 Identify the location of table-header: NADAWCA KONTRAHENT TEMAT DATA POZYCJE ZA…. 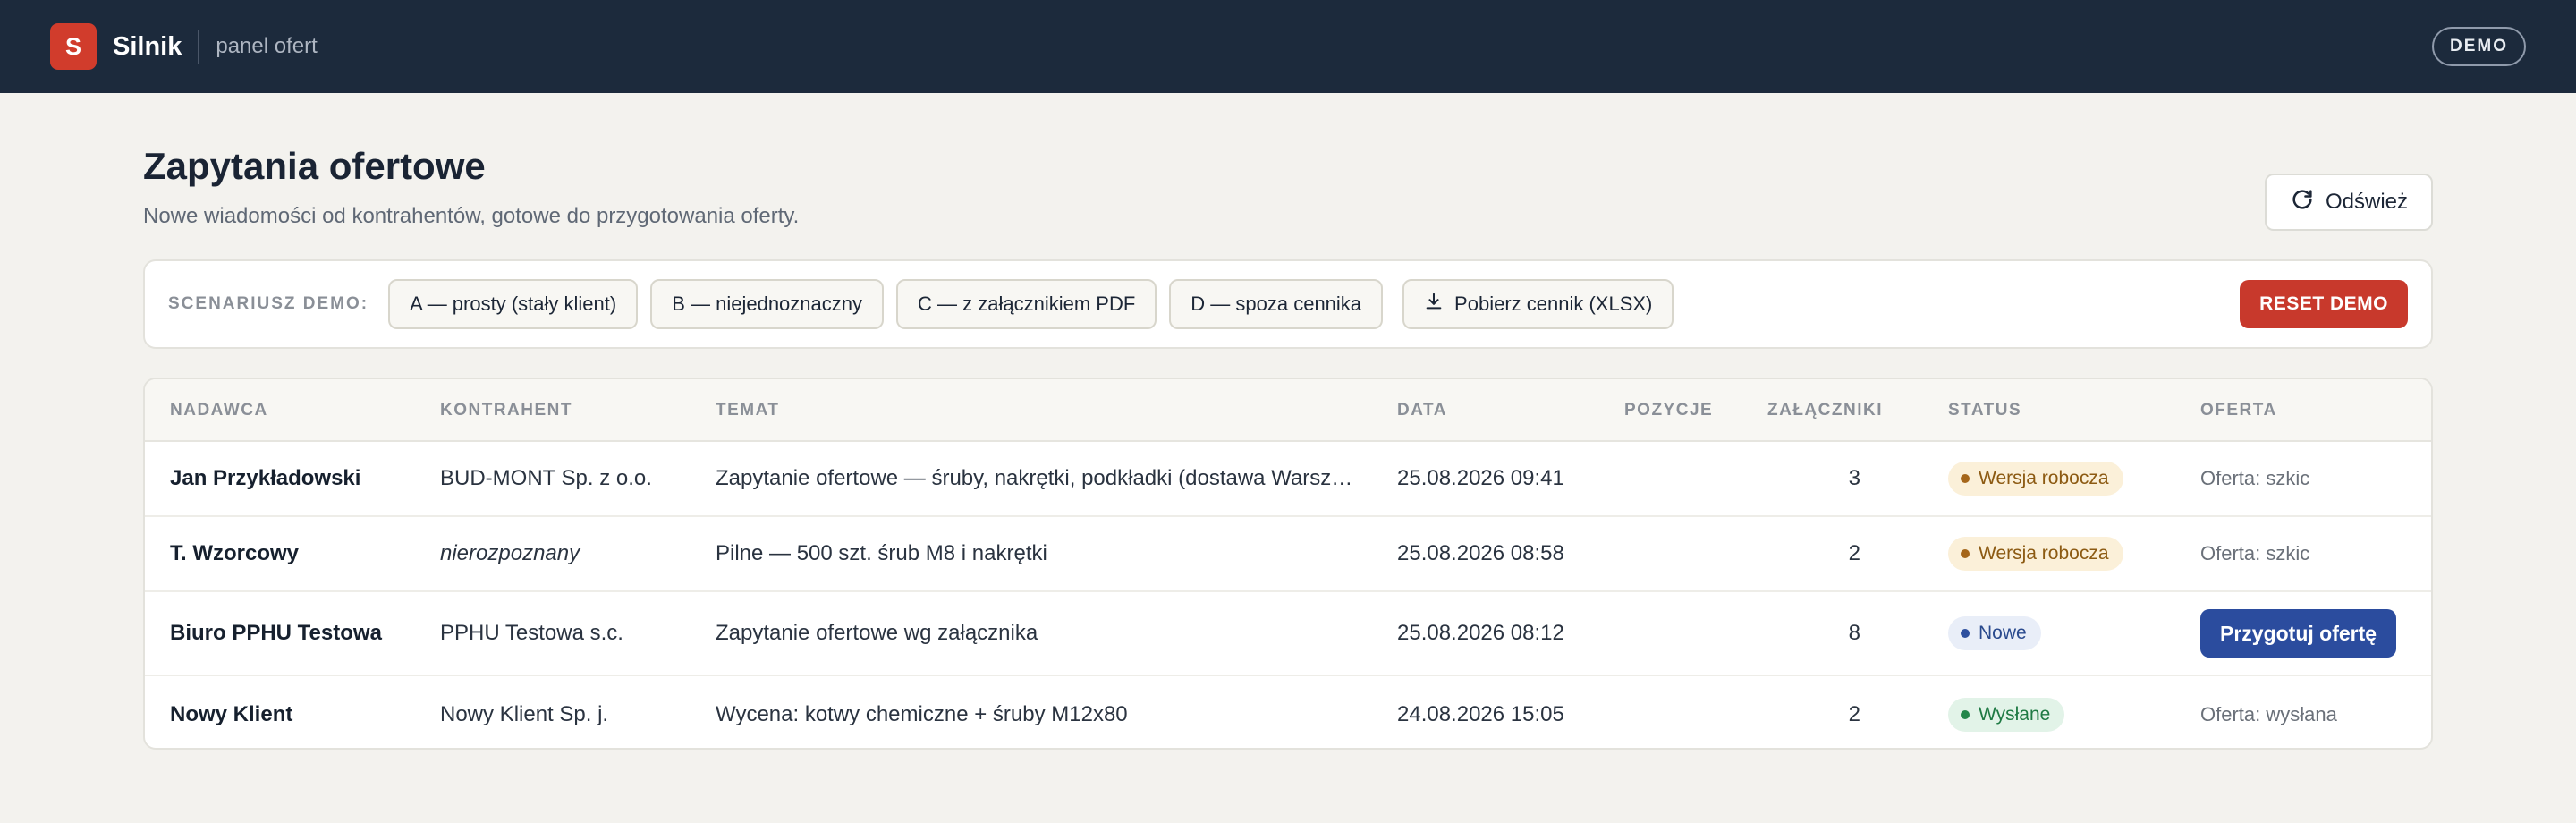
(1288, 410).